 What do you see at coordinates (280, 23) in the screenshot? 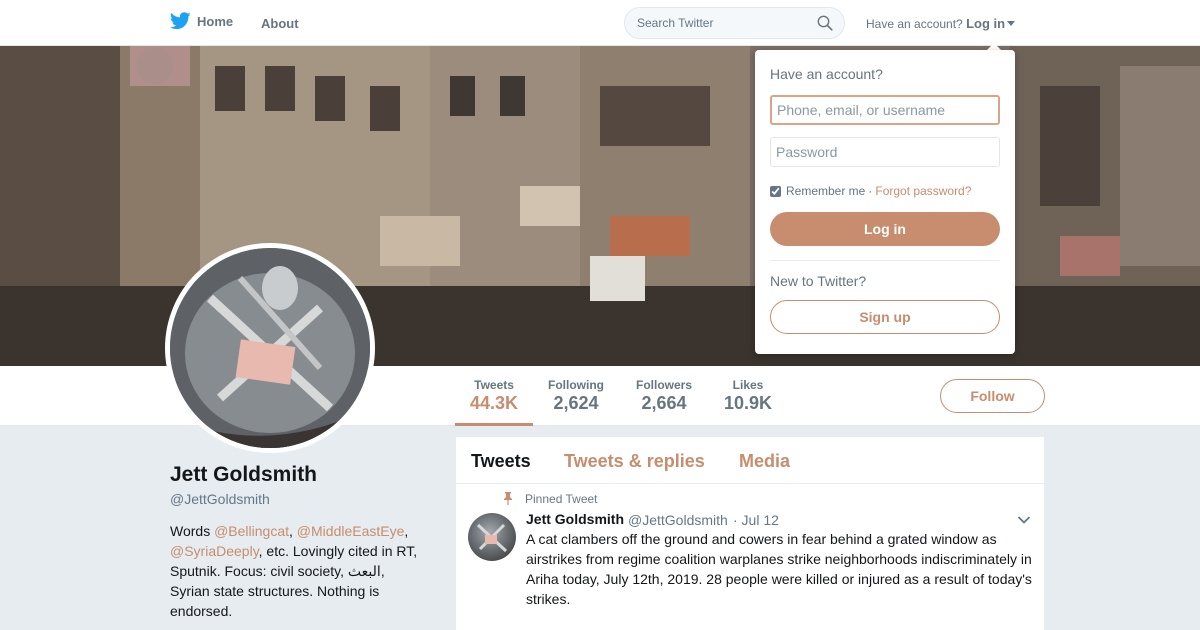
I see `nav-about-link: About` at bounding box center [280, 23].